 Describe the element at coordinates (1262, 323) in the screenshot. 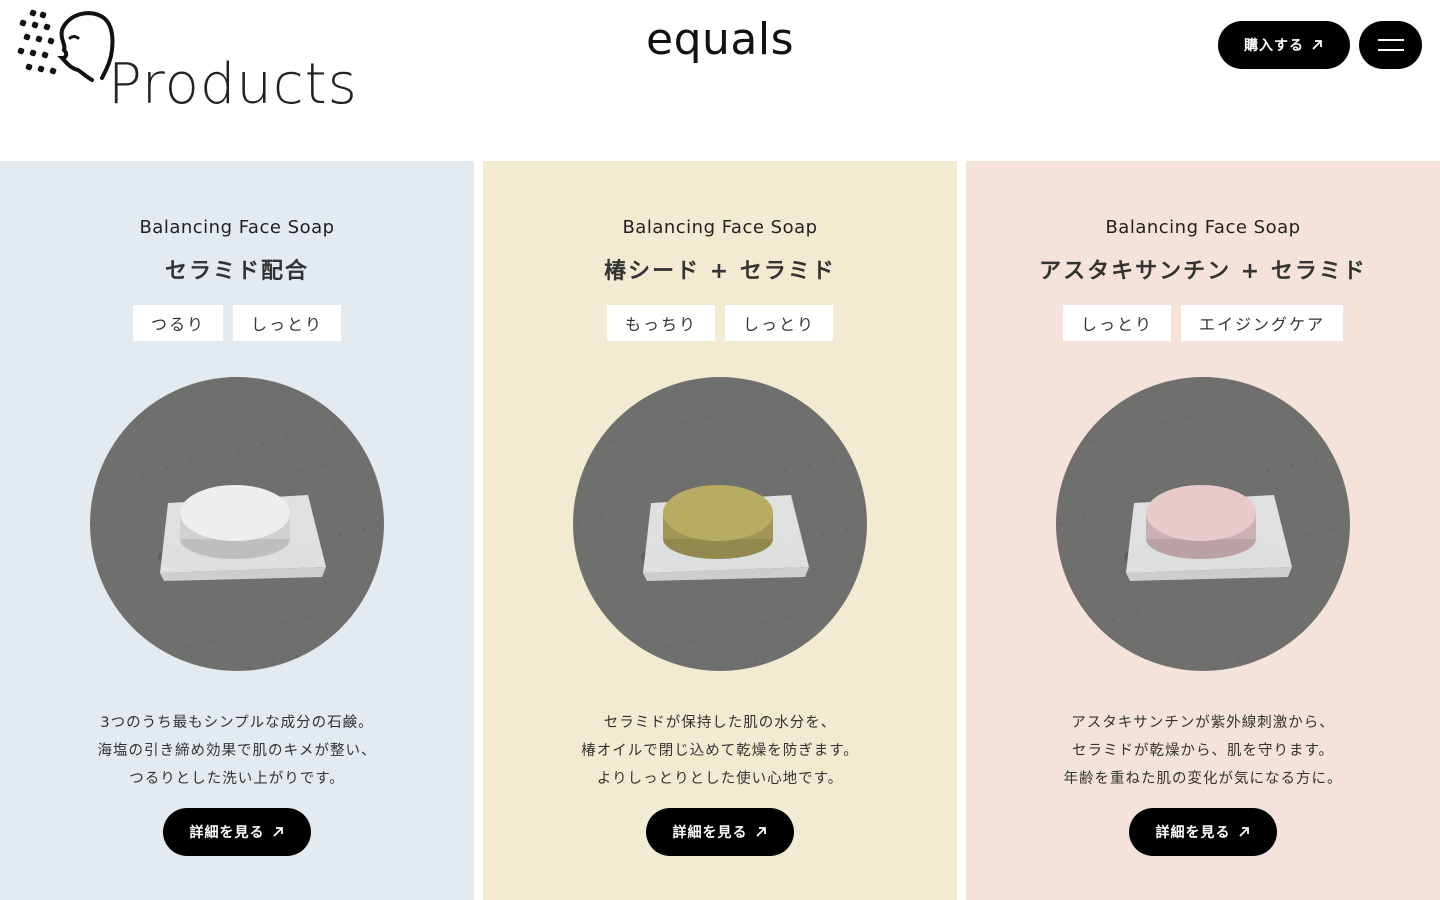

I see `product-tag: エイジングケア` at that location.